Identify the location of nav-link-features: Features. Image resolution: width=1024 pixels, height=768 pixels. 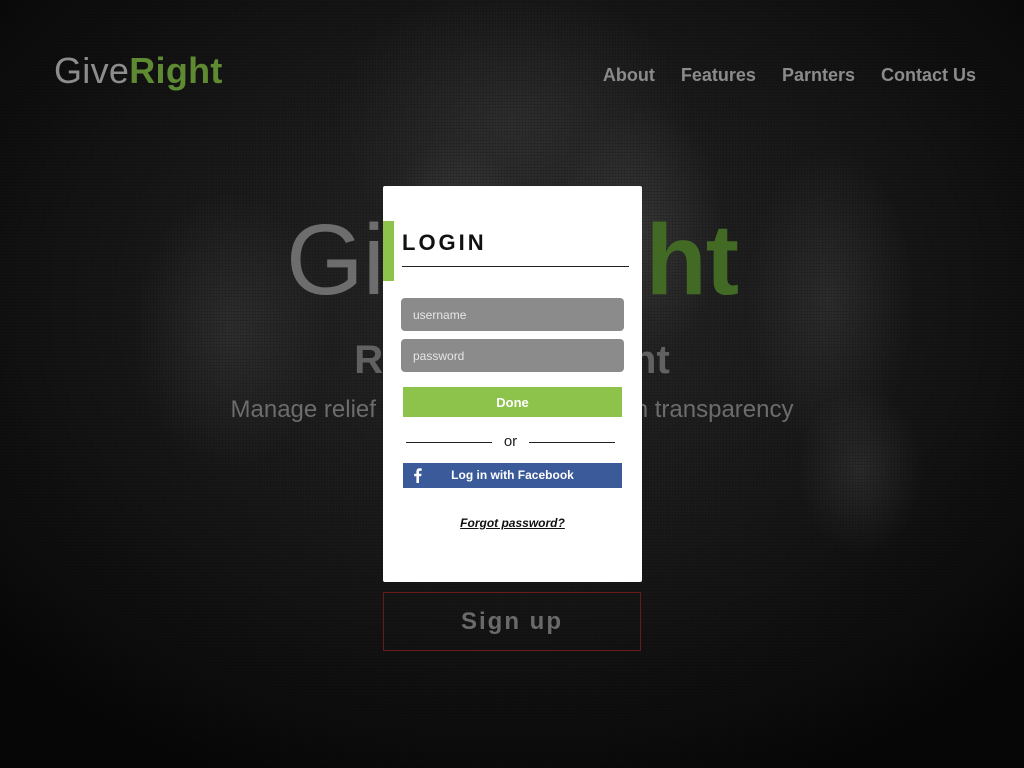
(718, 75).